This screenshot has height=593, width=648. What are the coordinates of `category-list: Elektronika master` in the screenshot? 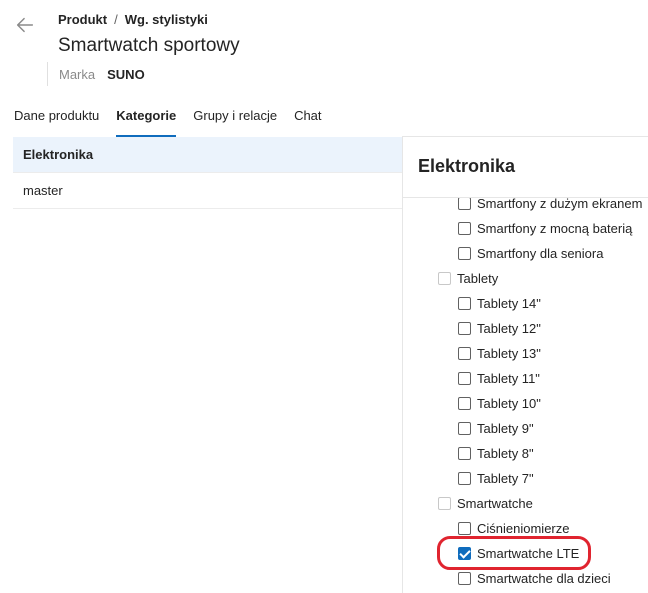 It's located at (207, 173).